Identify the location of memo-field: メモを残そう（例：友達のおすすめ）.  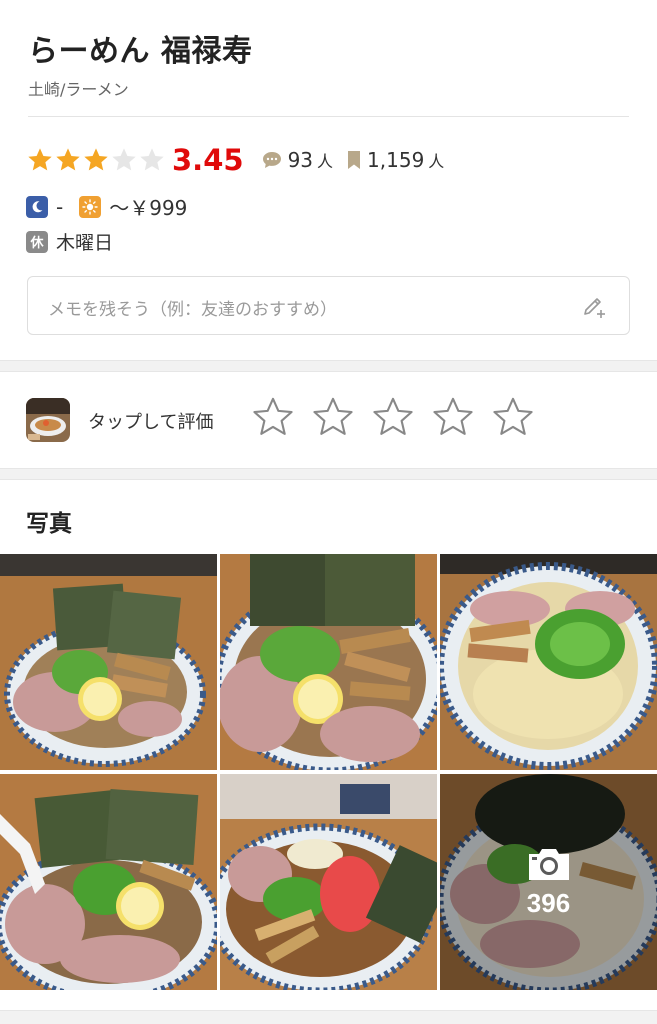
(328, 305).